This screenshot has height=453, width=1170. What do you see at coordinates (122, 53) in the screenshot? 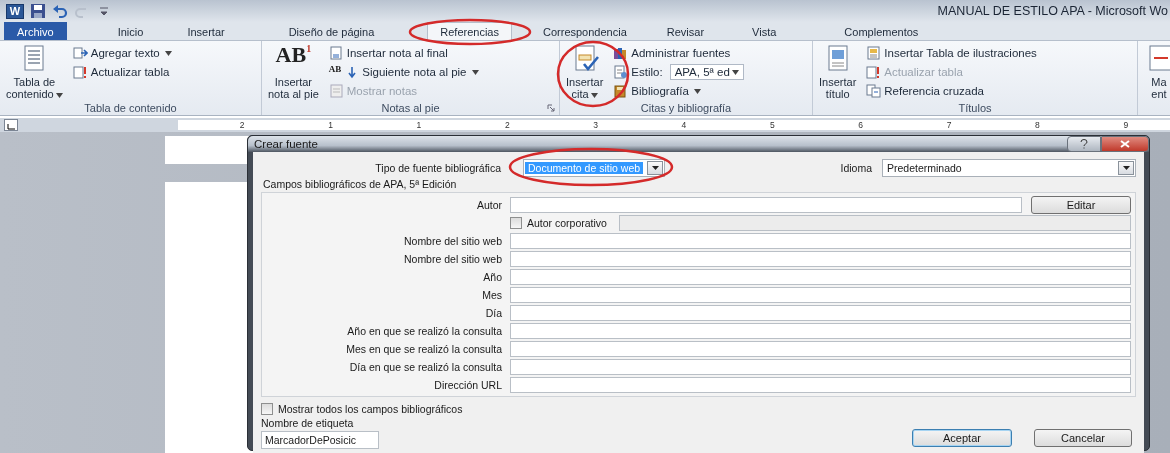
I see `ribbon-button: Agregar texto` at bounding box center [122, 53].